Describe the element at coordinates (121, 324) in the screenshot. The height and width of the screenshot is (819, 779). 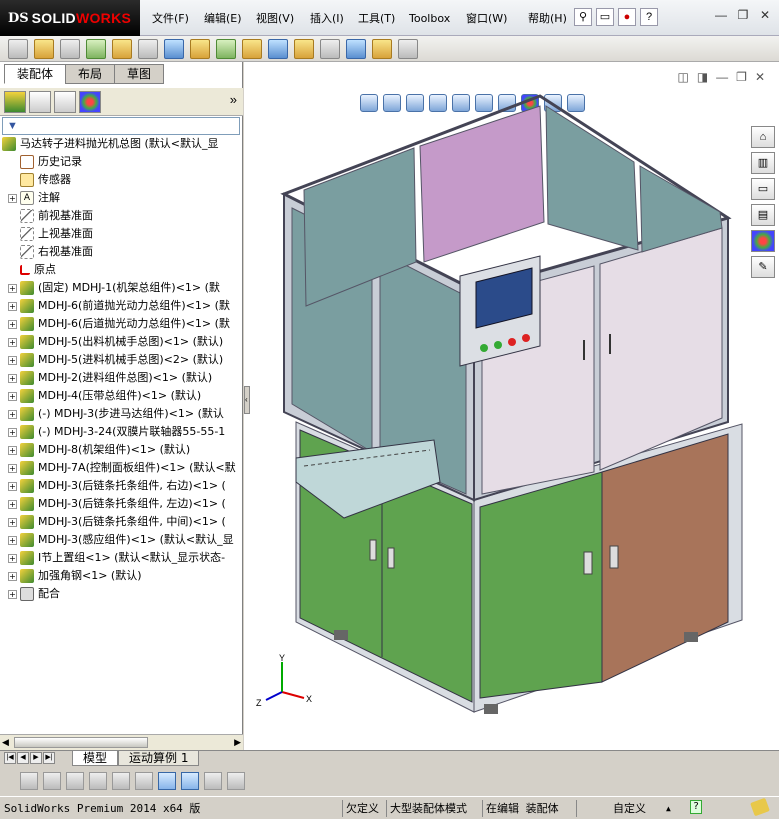
I see `tree-node: + MDHJ-6(后道抛光动力总组件)<1> (默` at that location.